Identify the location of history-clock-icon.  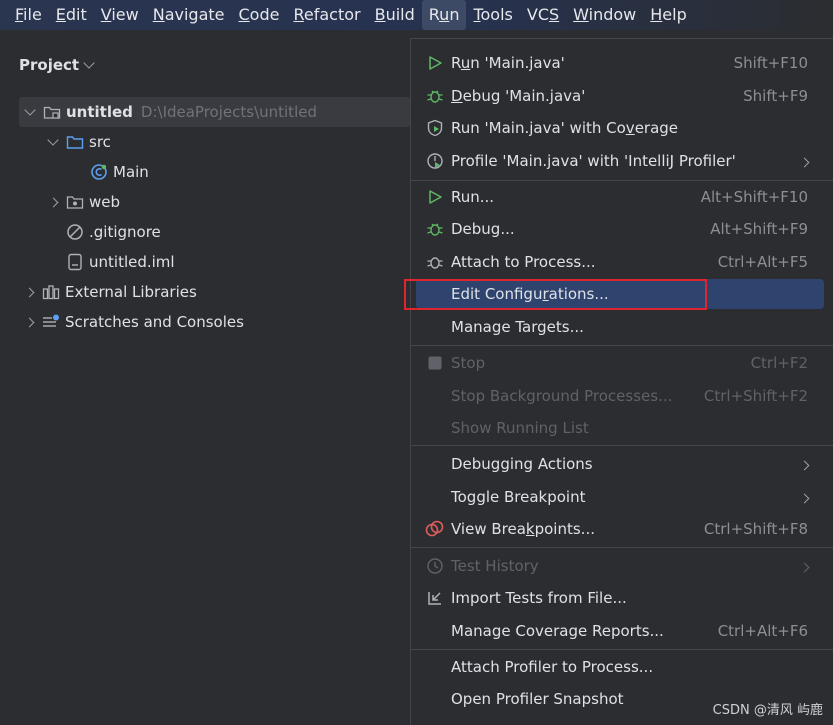
(435, 566).